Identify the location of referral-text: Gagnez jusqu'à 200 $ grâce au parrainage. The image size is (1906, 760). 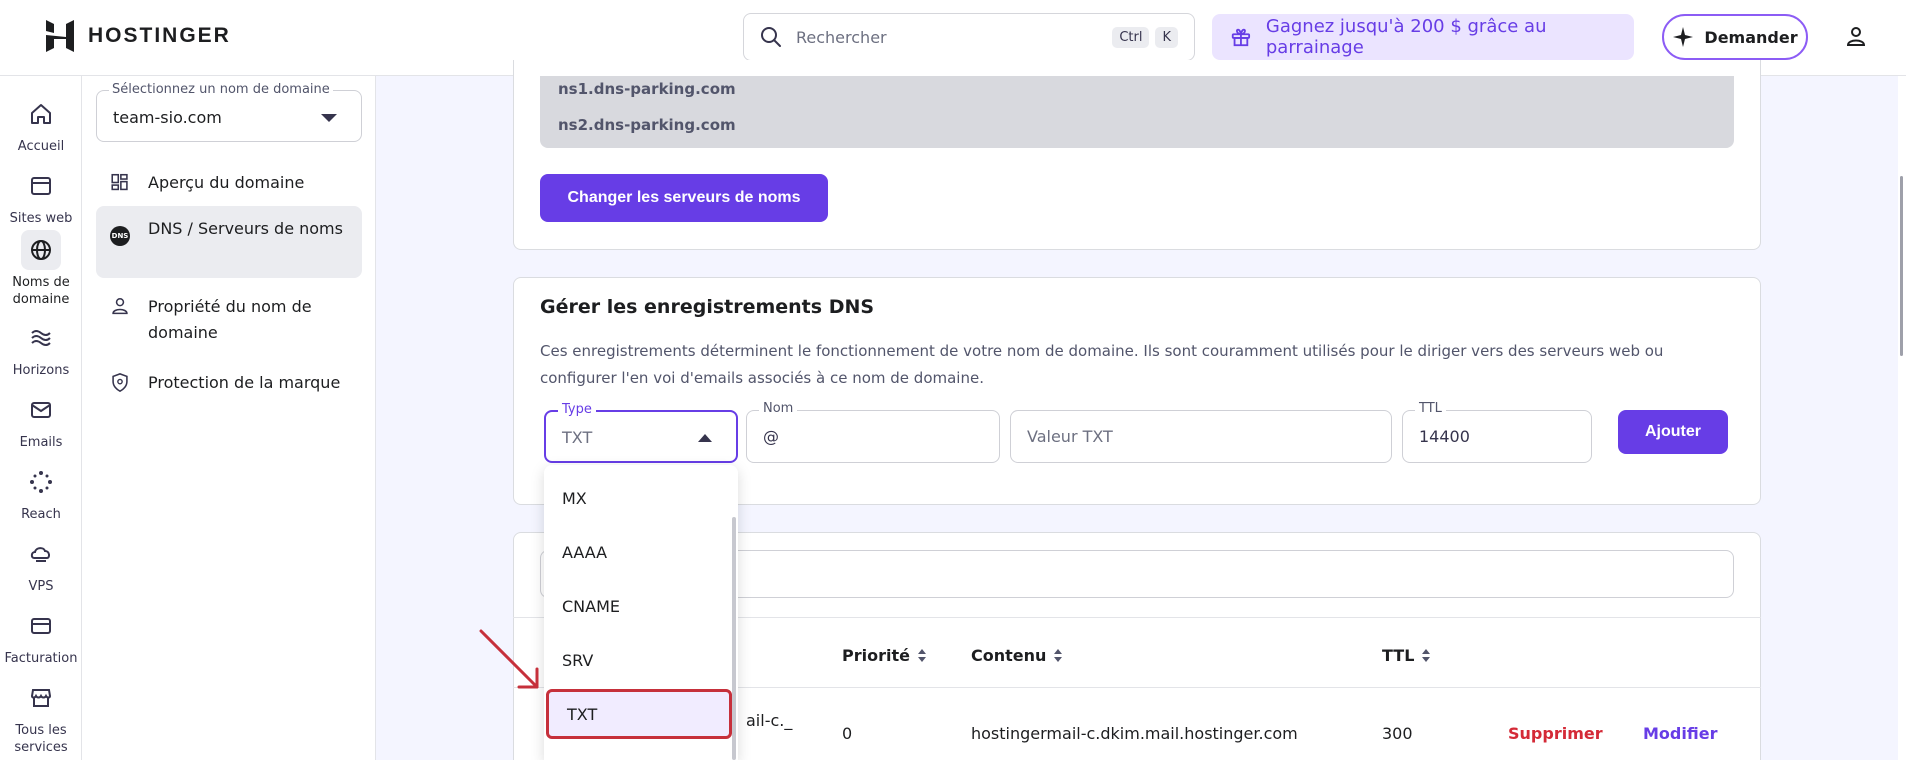
(1406, 37).